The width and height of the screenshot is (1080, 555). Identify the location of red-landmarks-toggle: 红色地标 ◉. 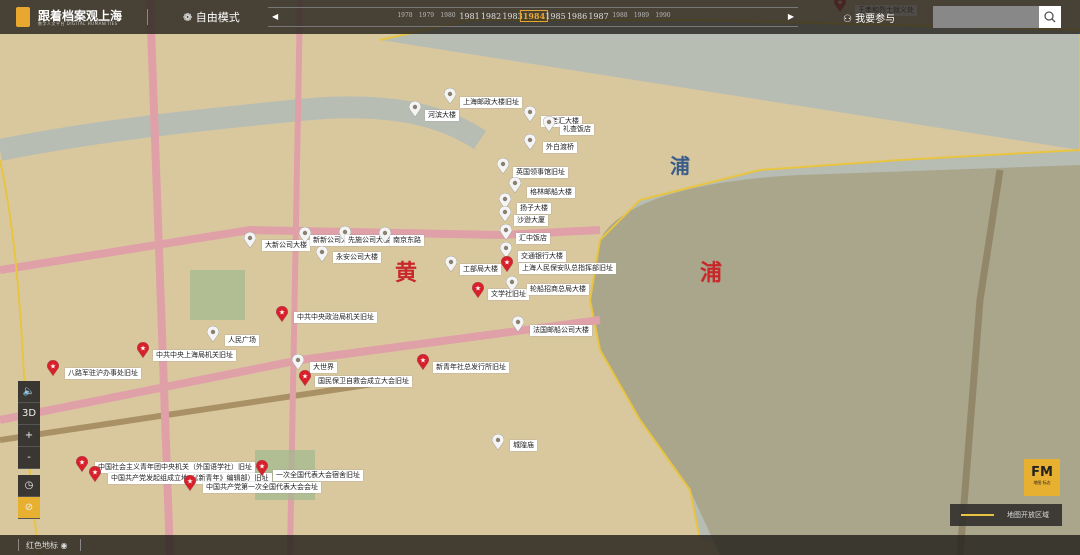
(47, 545).